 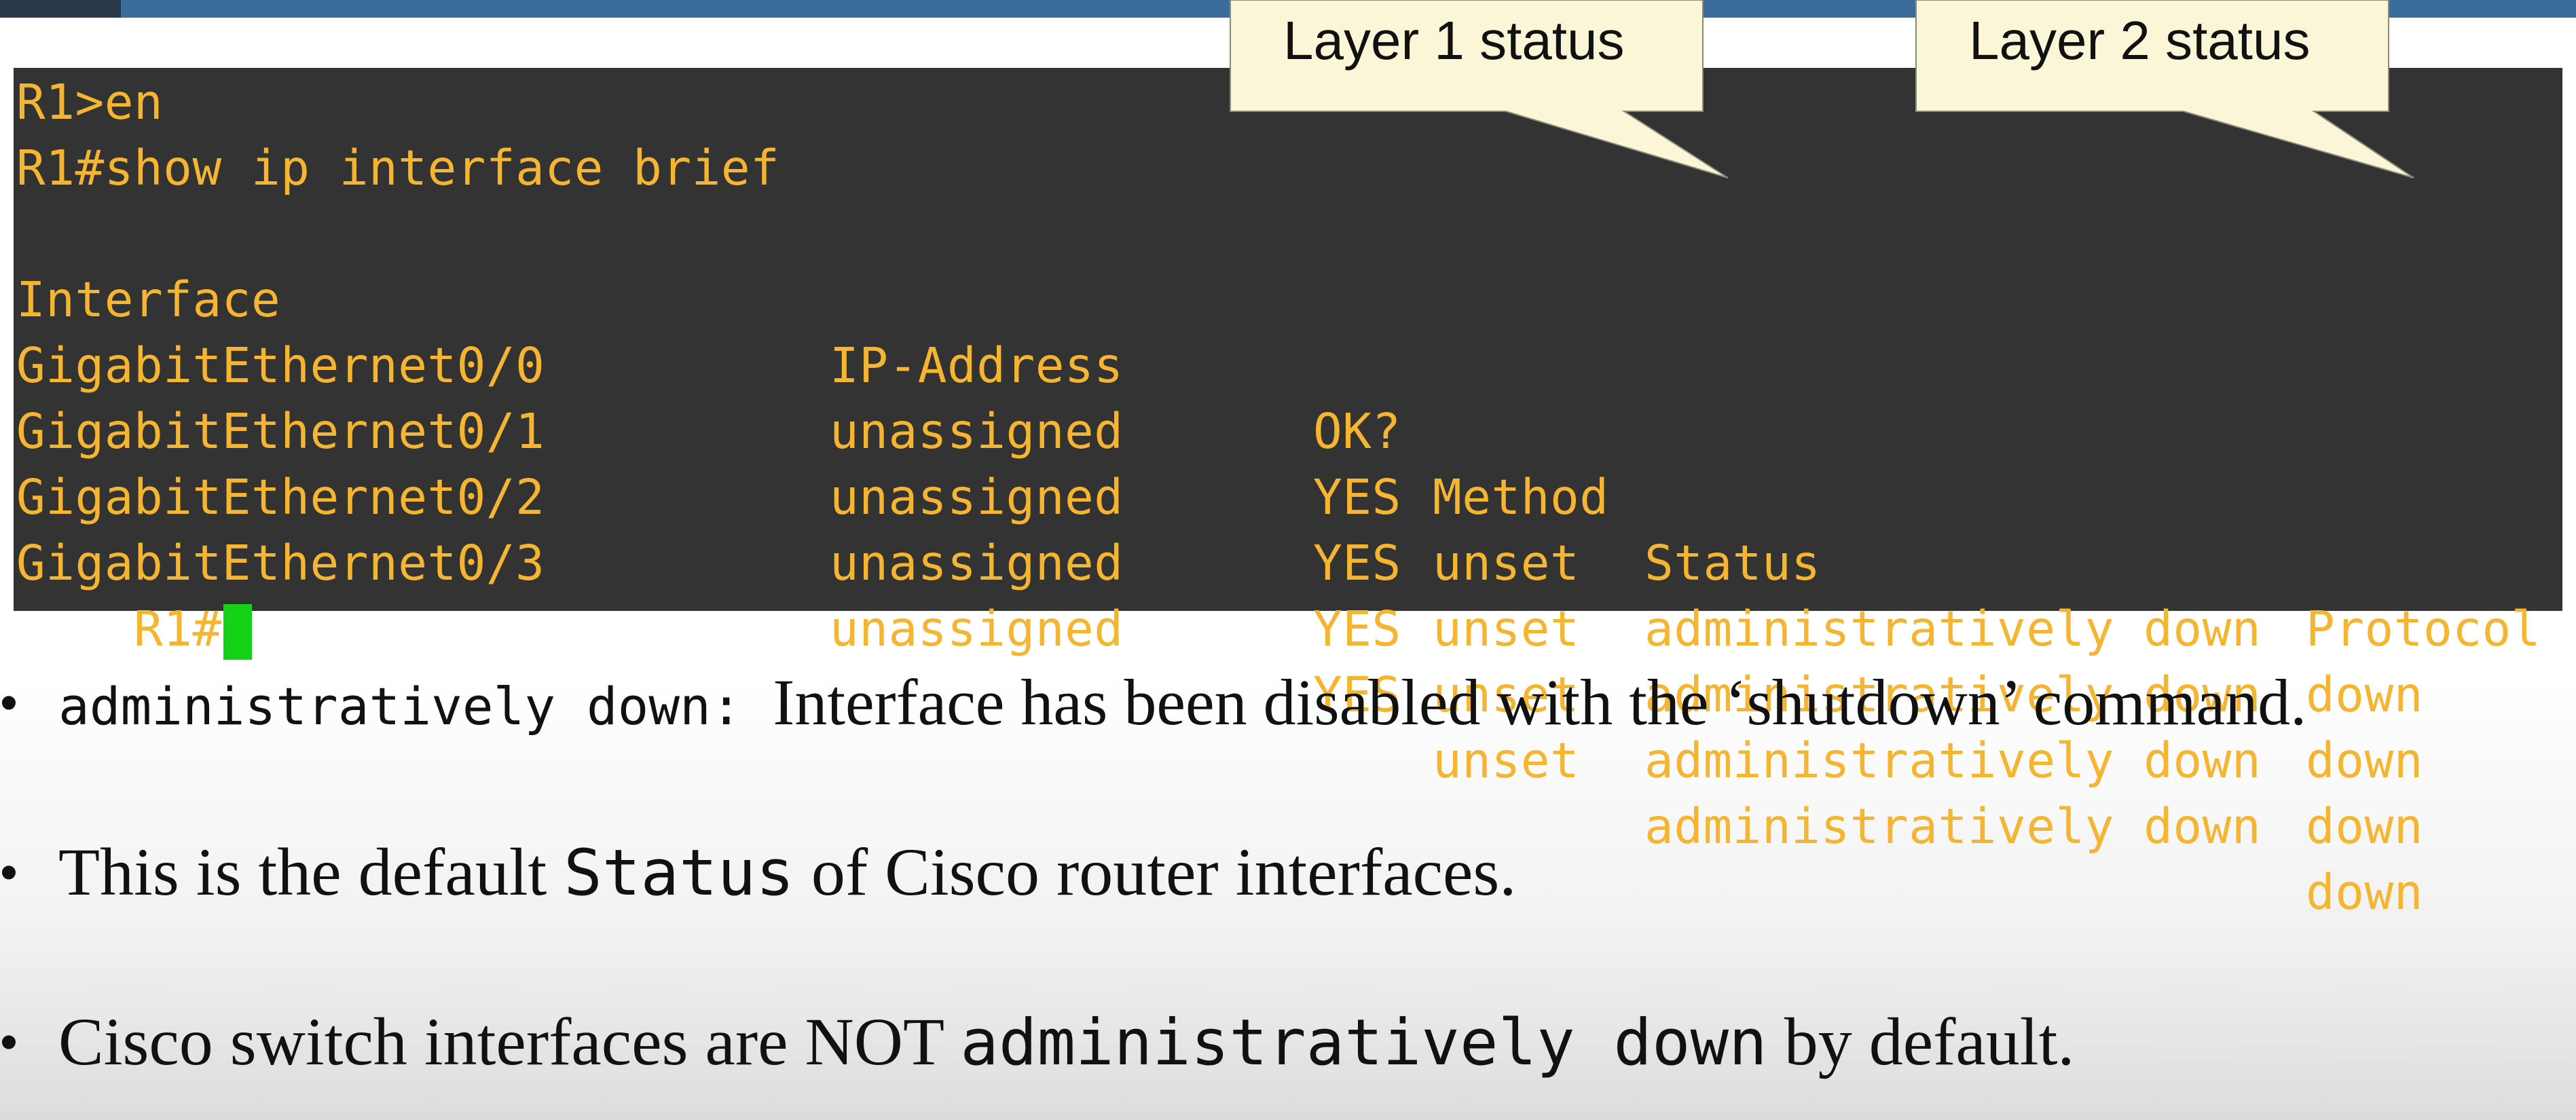 What do you see at coordinates (90, 102) in the screenshot?
I see `terminal-line: R1>en` at bounding box center [90, 102].